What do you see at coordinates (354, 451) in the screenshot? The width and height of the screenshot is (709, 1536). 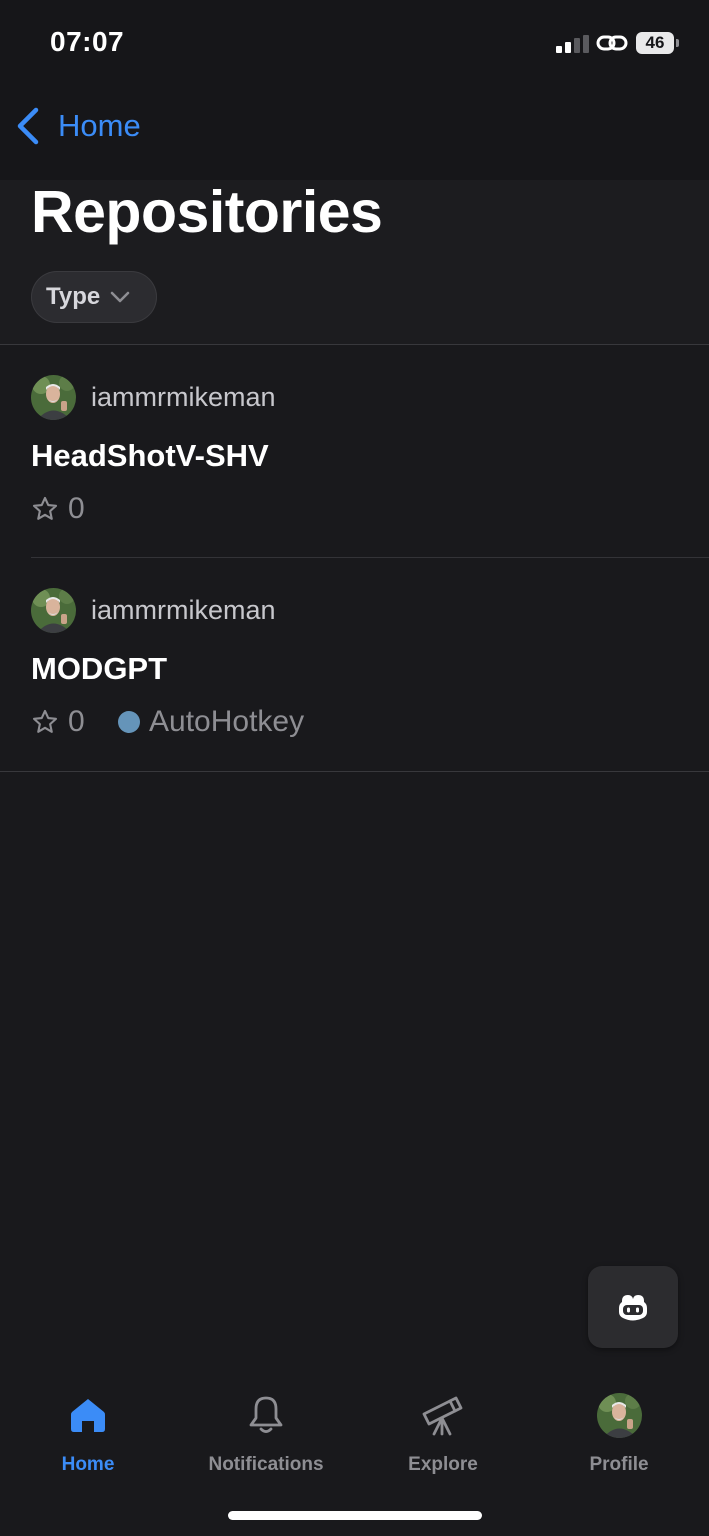 I see `repository-row: iammrmikeman HeadShotV-SHV 0` at bounding box center [354, 451].